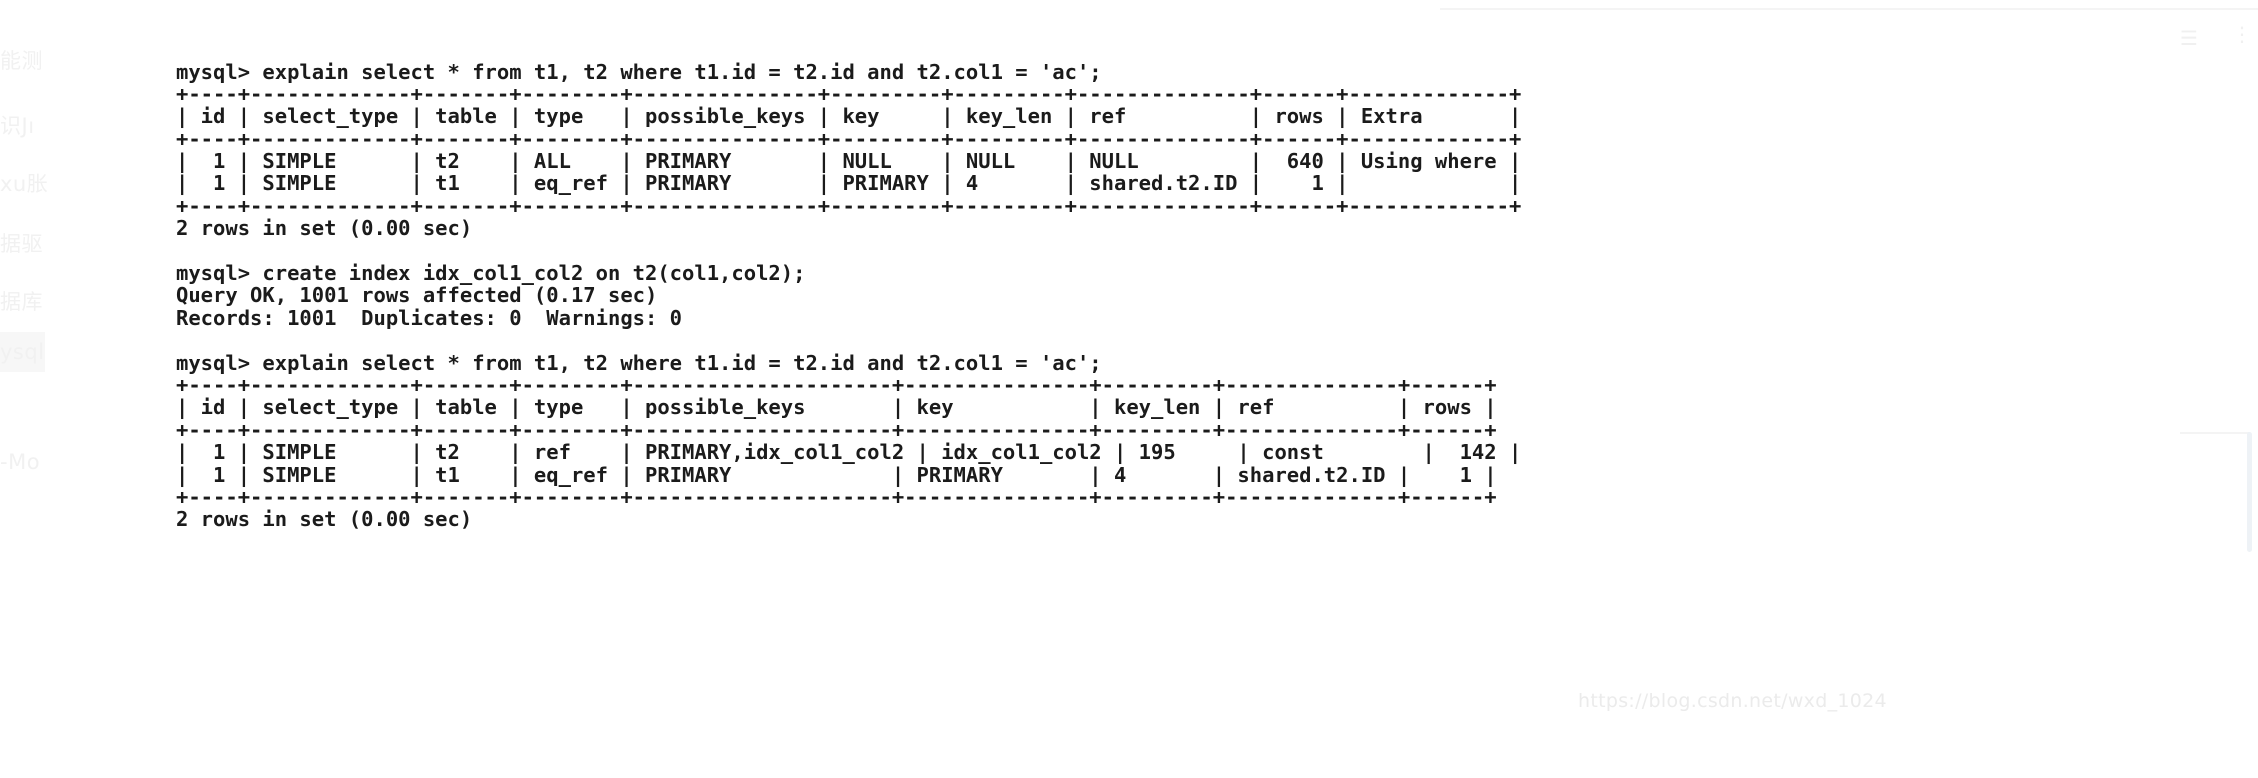 The height and width of the screenshot is (778, 2258). I want to click on ghost-sidebar-item: 据驱, so click(21, 244).